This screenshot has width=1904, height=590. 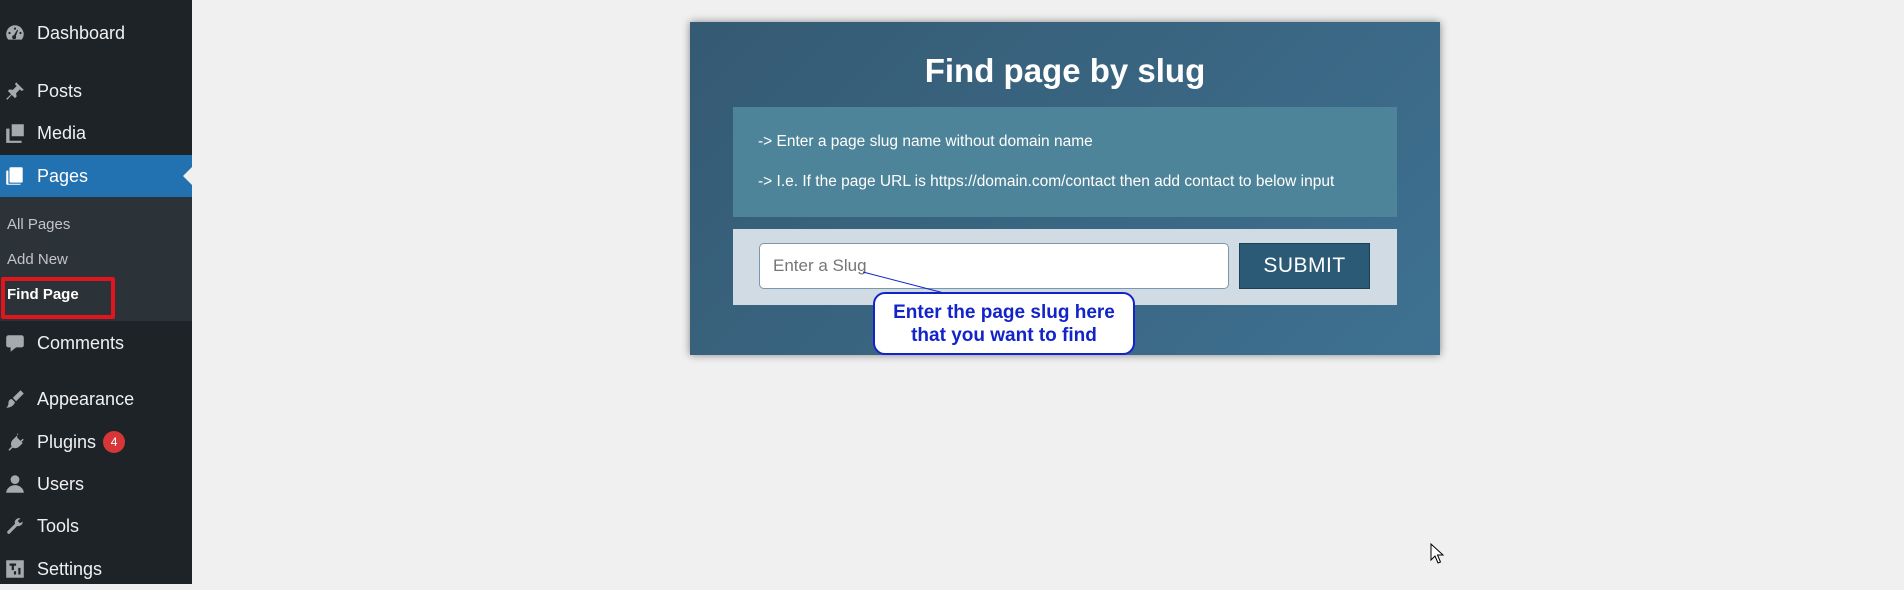 I want to click on menu-label-media: Media, so click(x=62, y=132).